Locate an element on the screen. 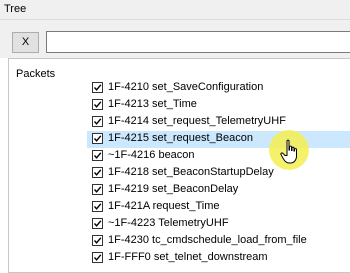 The width and height of the screenshot is (350, 273). filter-input is located at coordinates (198, 42).